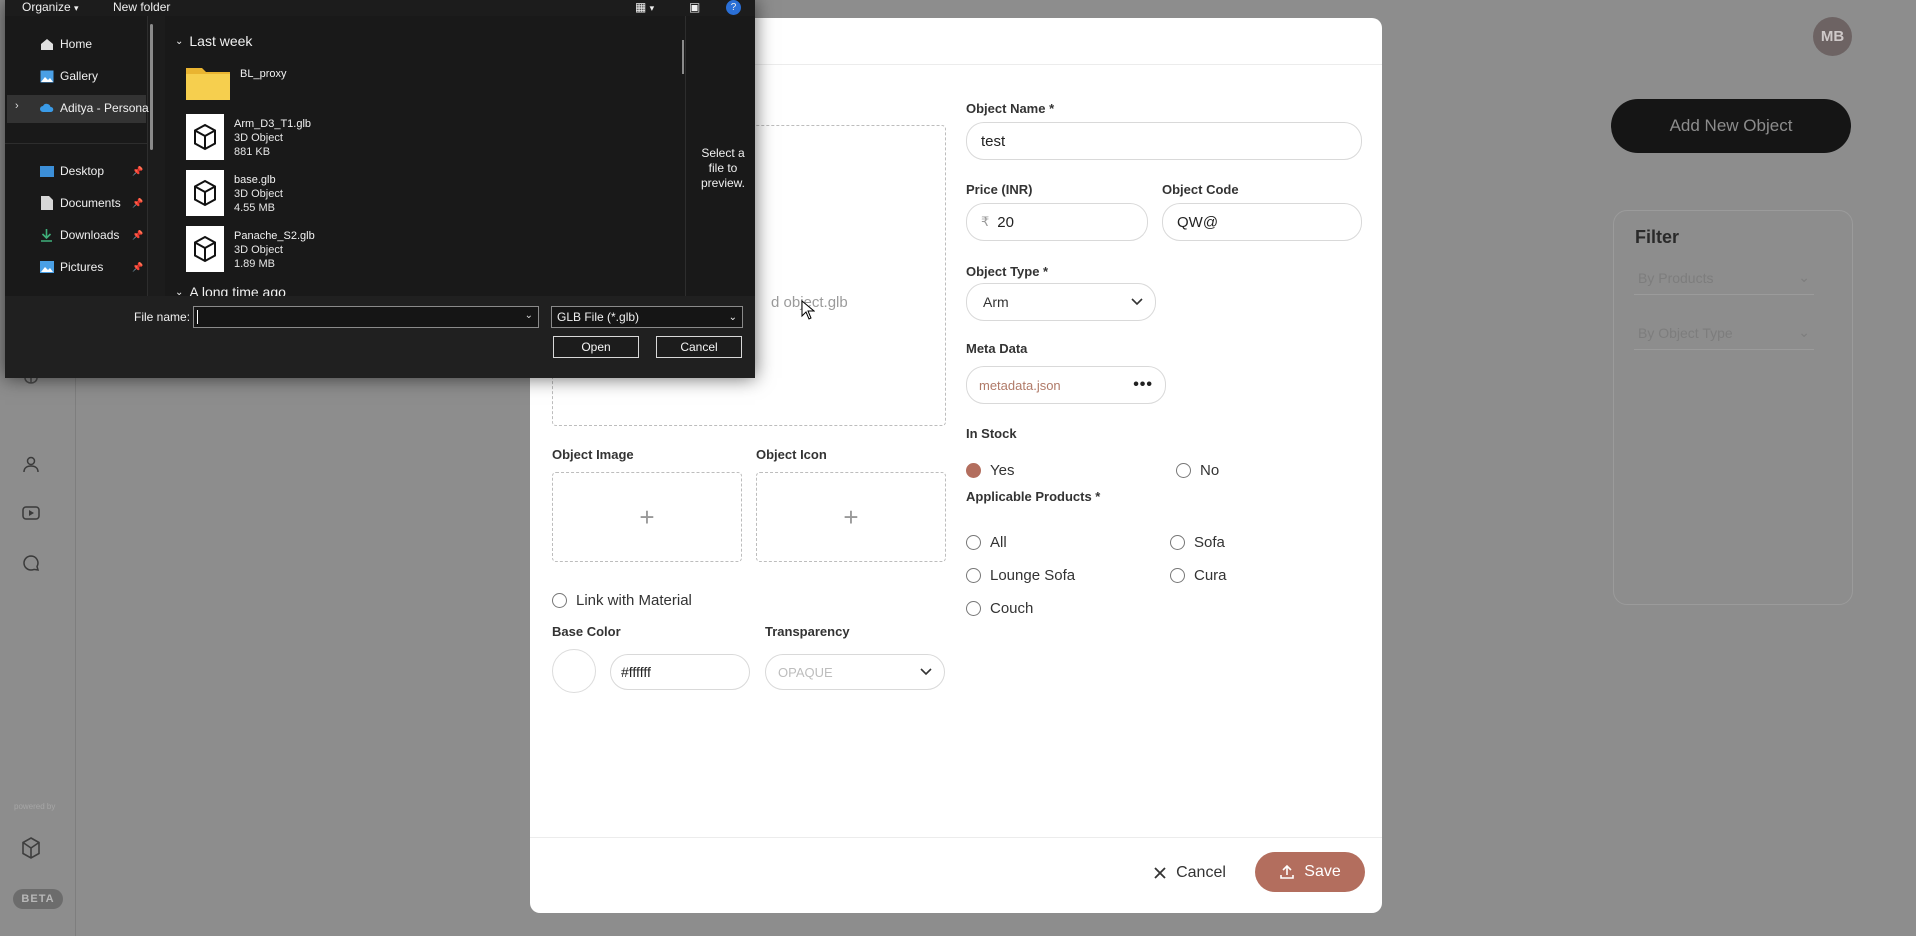  I want to click on object-icon-upload: +, so click(851, 517).